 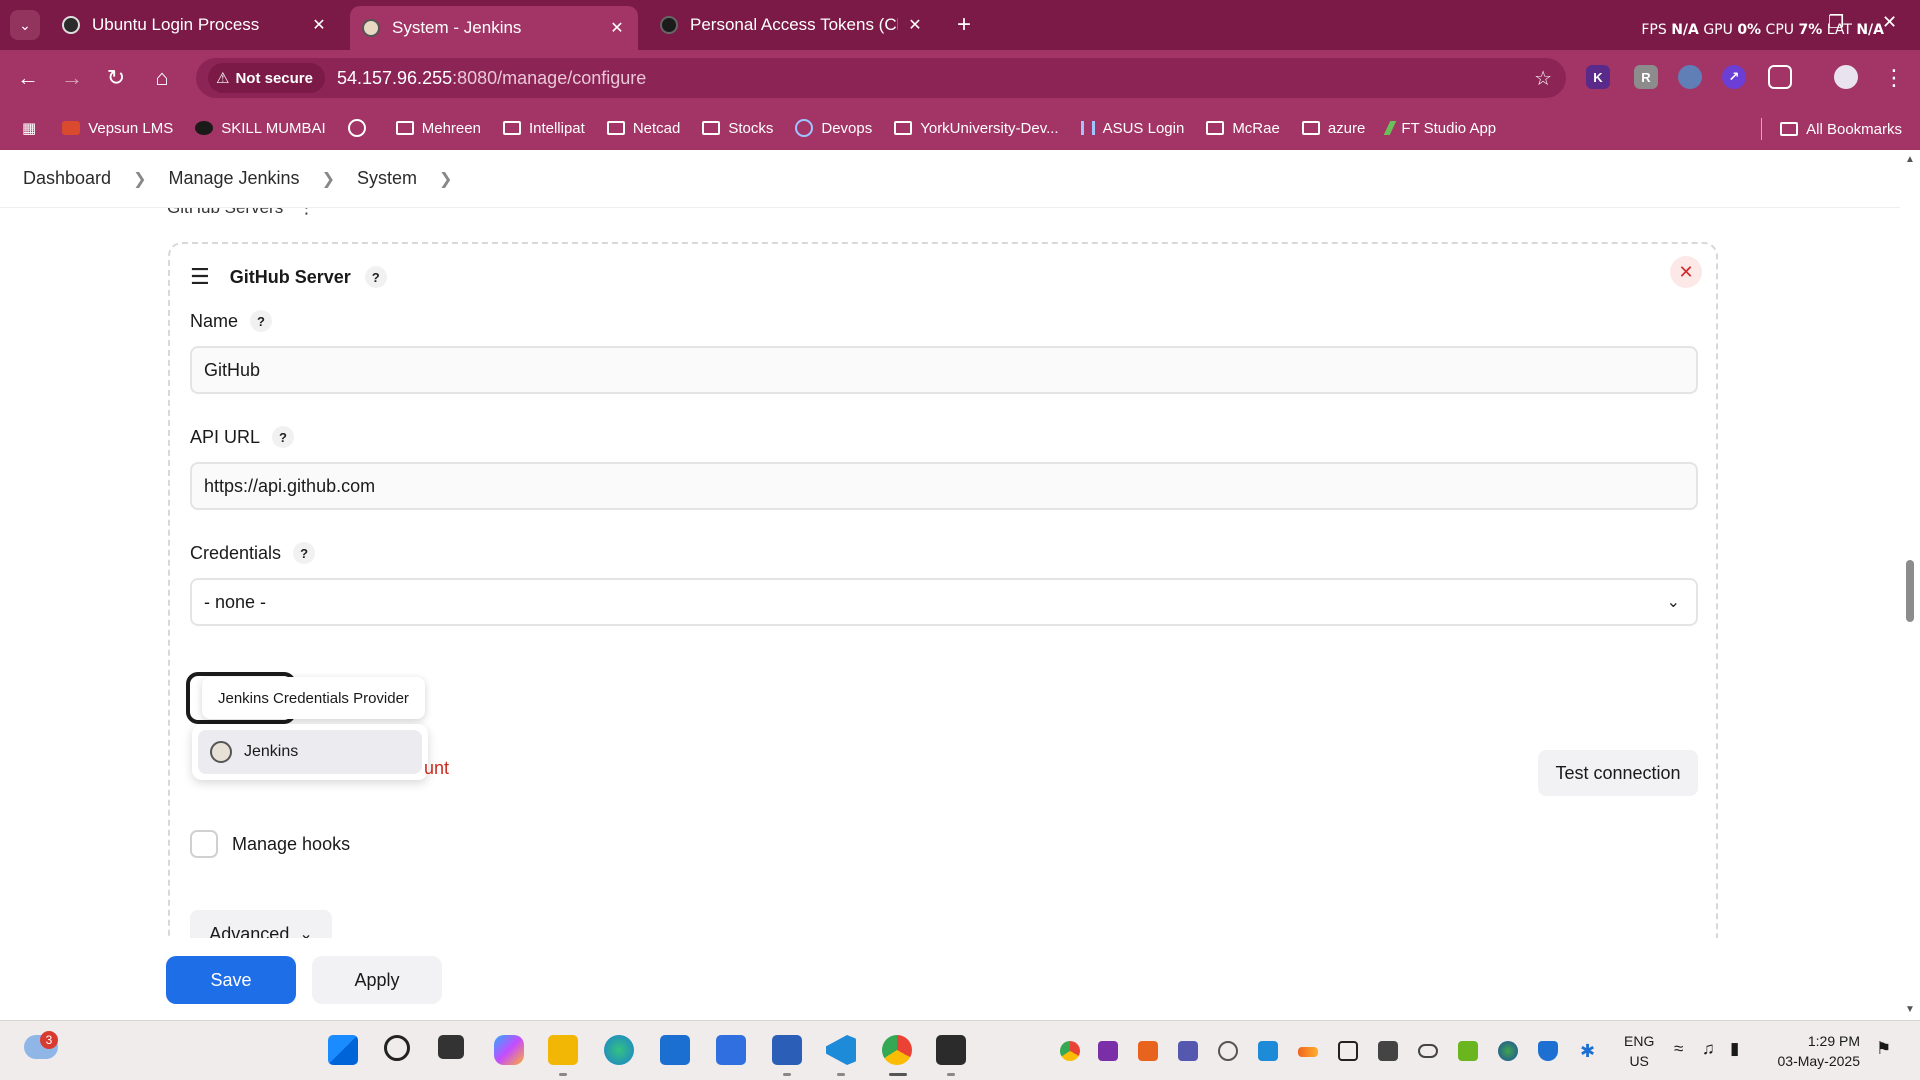 I want to click on chevron-right-icon: ❯, so click(x=445, y=179).